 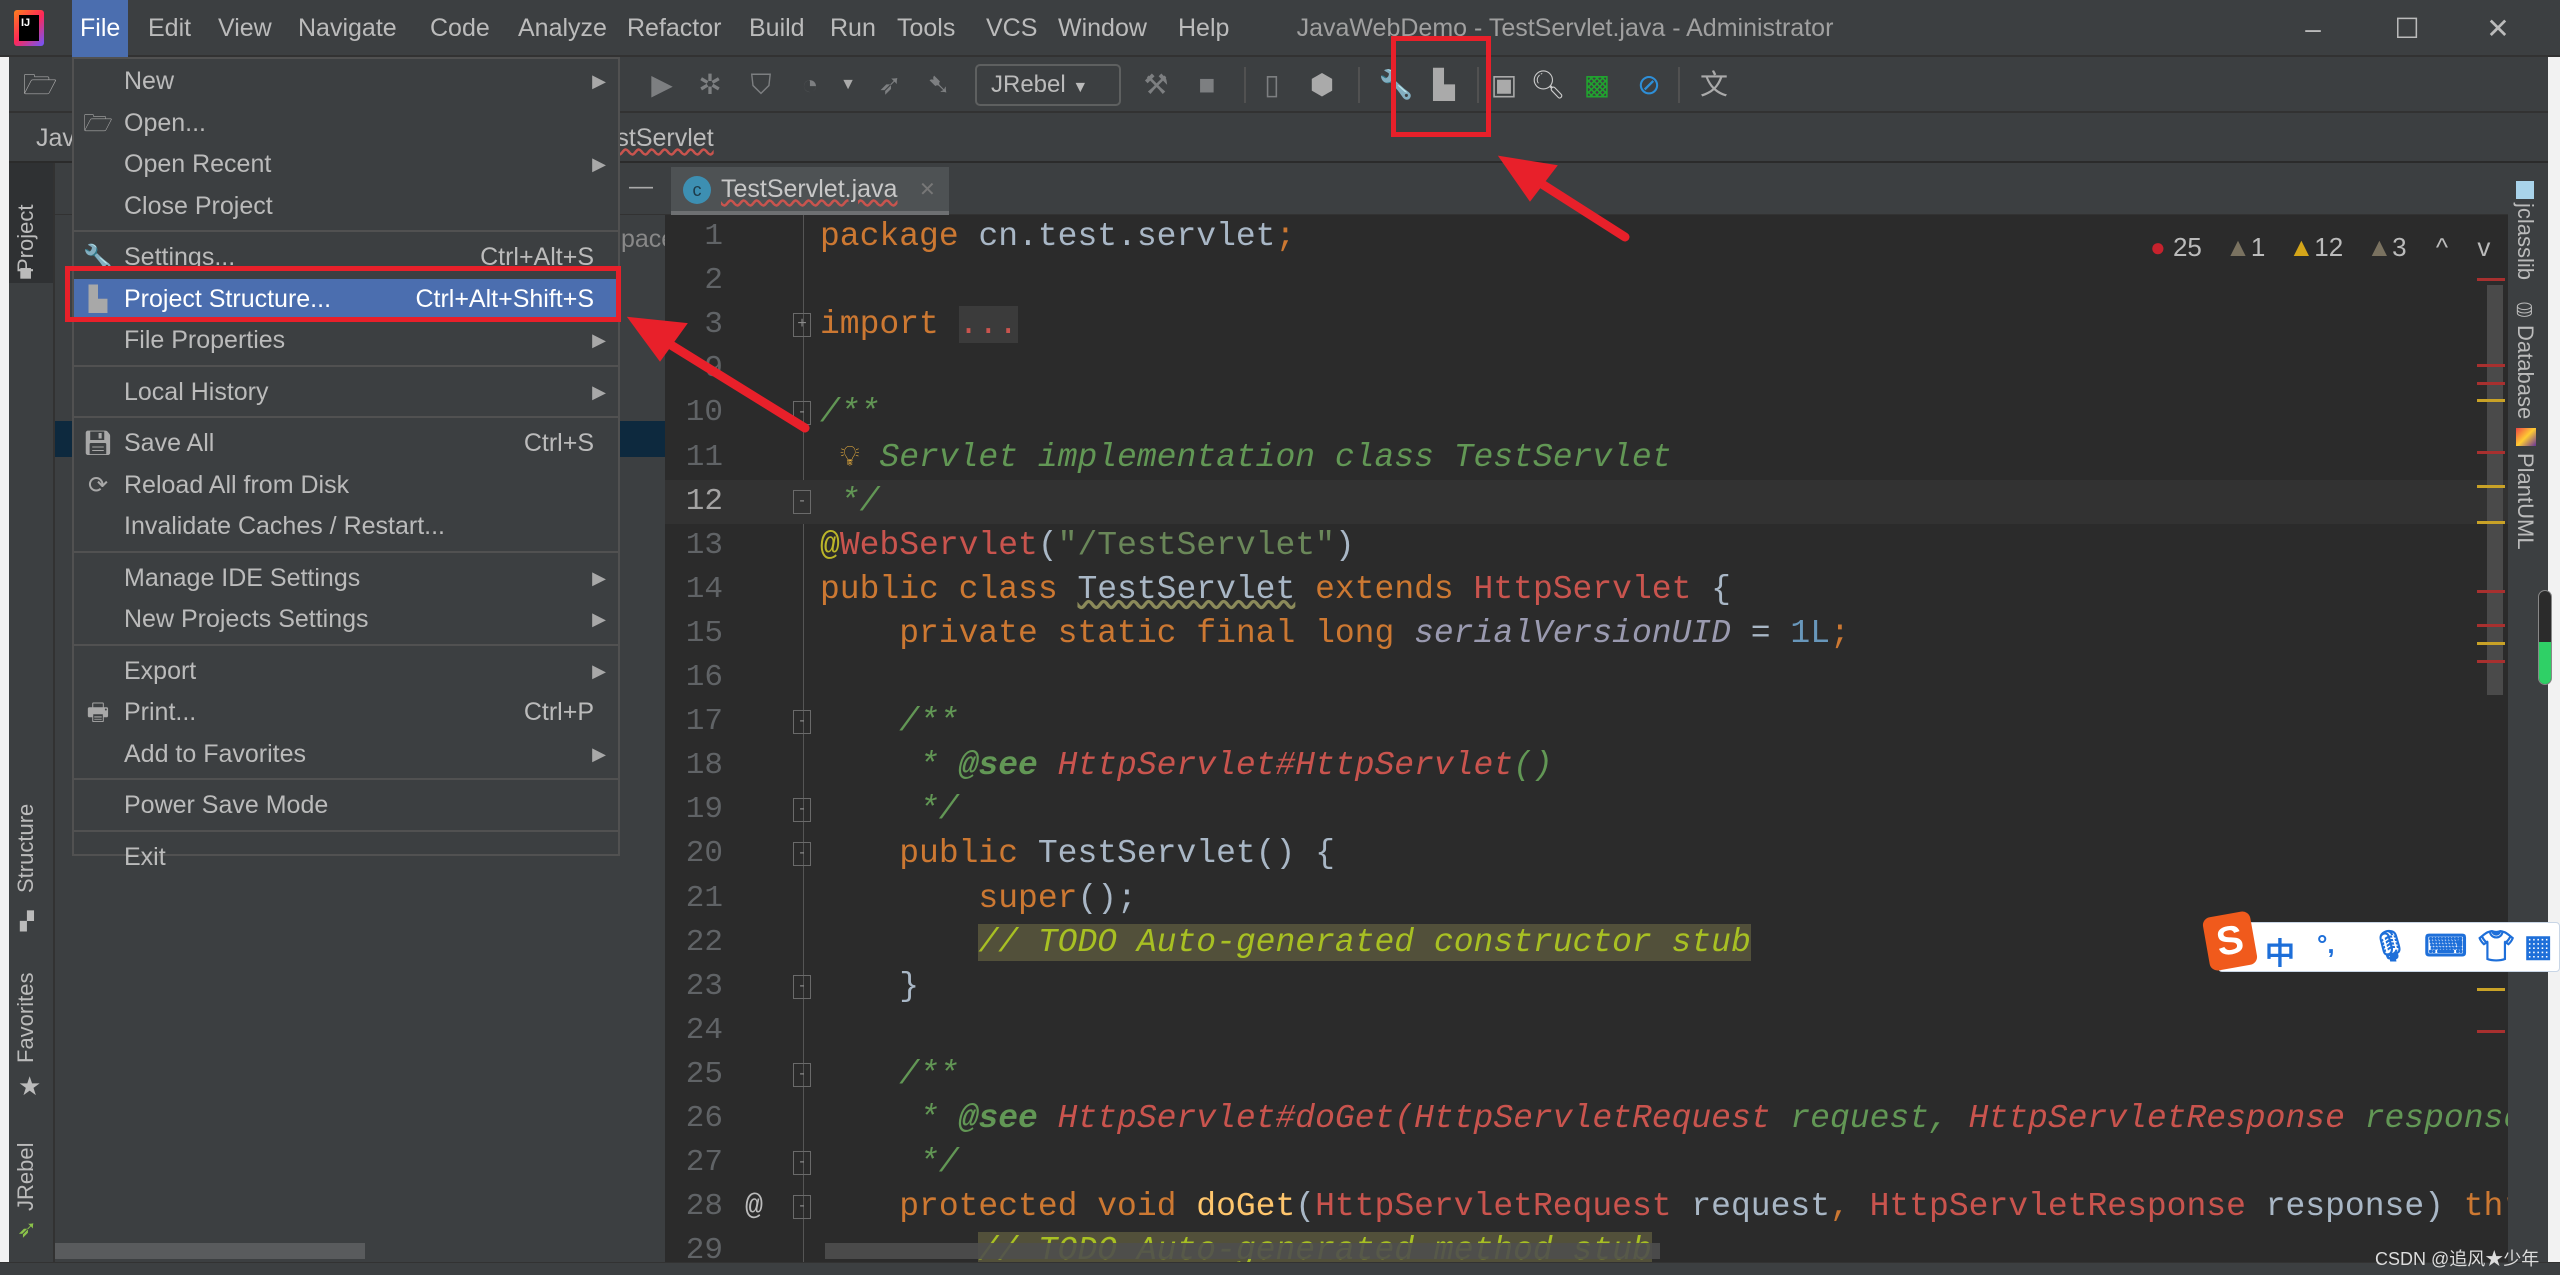 What do you see at coordinates (1527, 178) in the screenshot?
I see `arrowhead` at bounding box center [1527, 178].